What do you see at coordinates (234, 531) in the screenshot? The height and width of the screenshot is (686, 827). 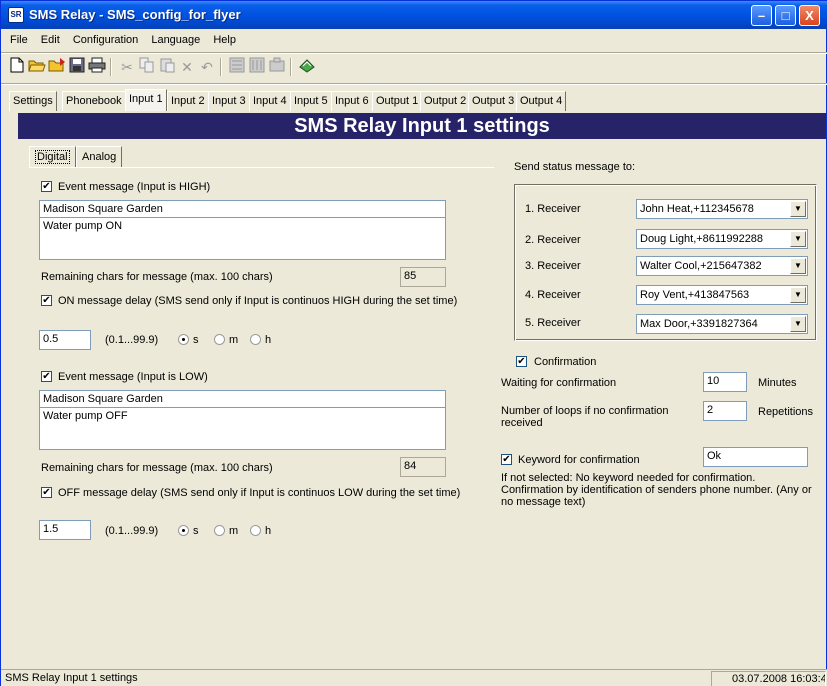 I see `off-delay-radio-m-label: m` at bounding box center [234, 531].